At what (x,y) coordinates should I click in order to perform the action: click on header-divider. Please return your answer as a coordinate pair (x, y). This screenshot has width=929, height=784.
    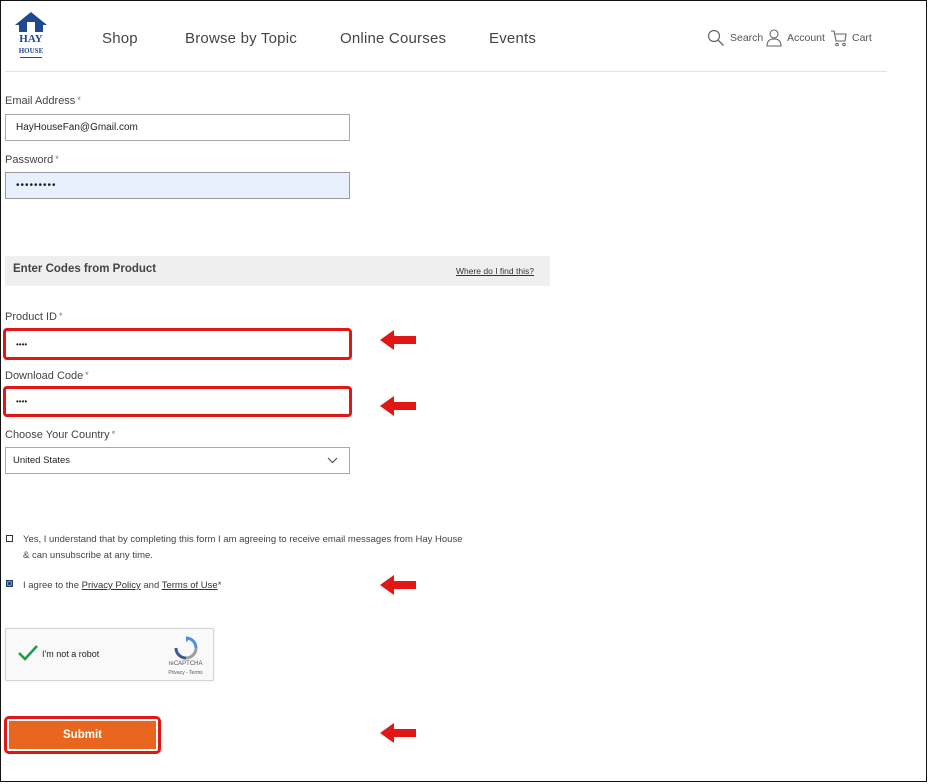
    Looking at the image, I should click on (446, 71).